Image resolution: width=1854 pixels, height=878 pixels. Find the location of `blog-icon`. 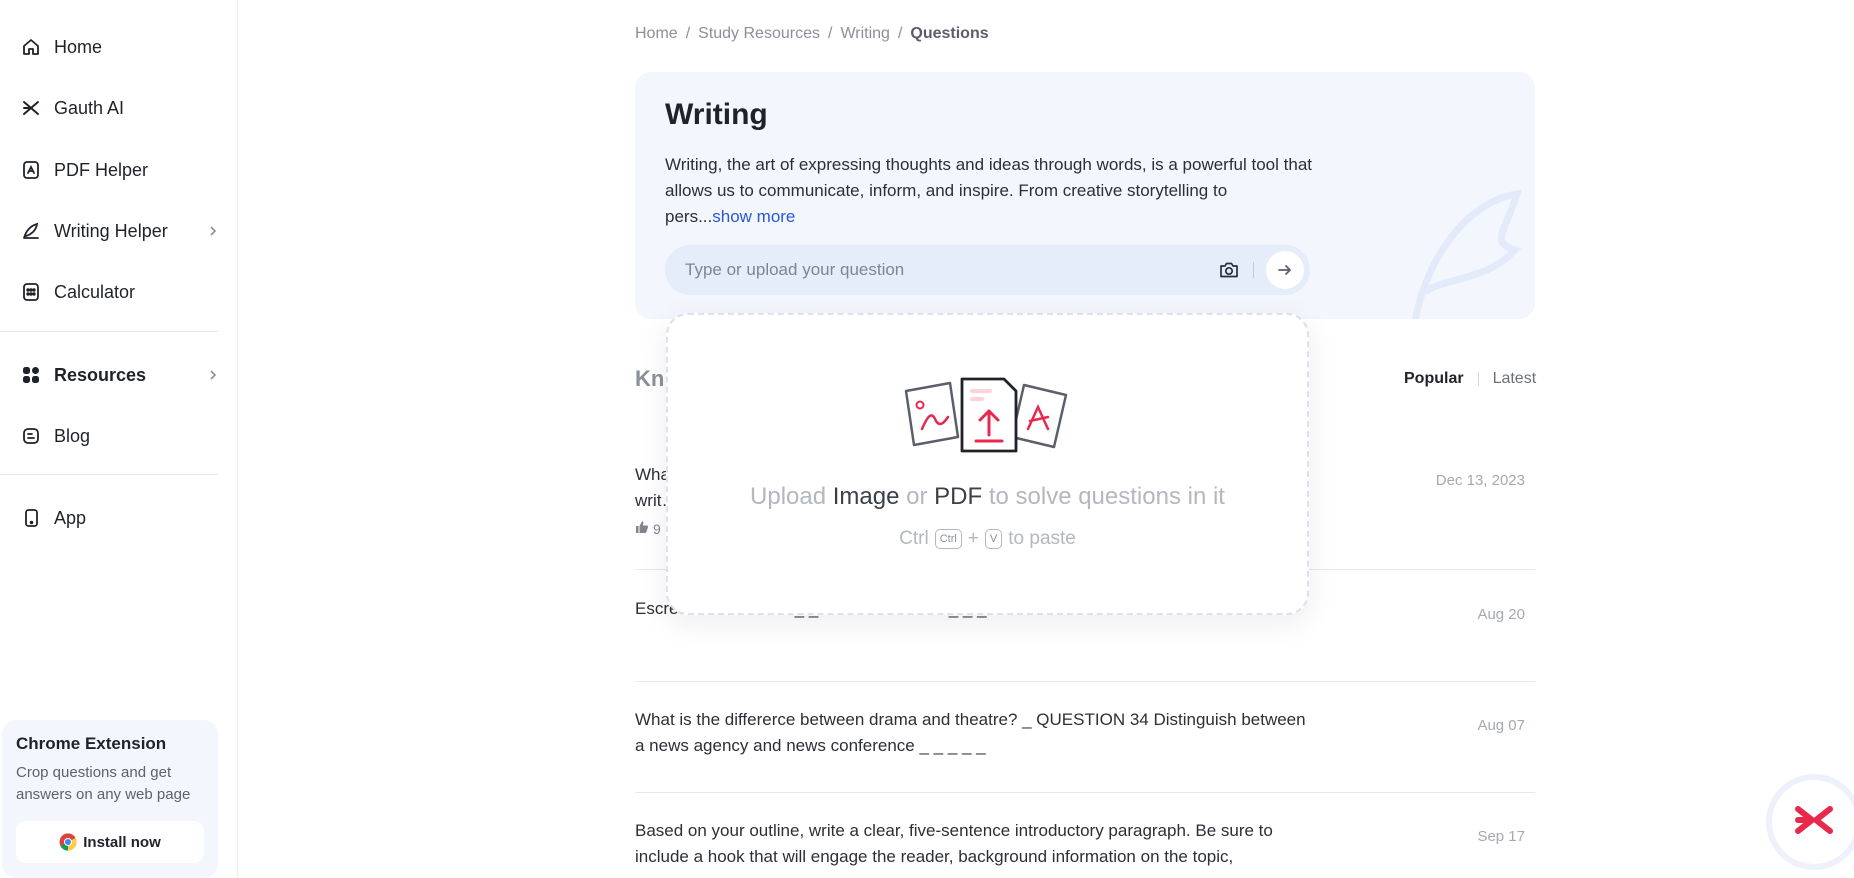

blog-icon is located at coordinates (31, 436).